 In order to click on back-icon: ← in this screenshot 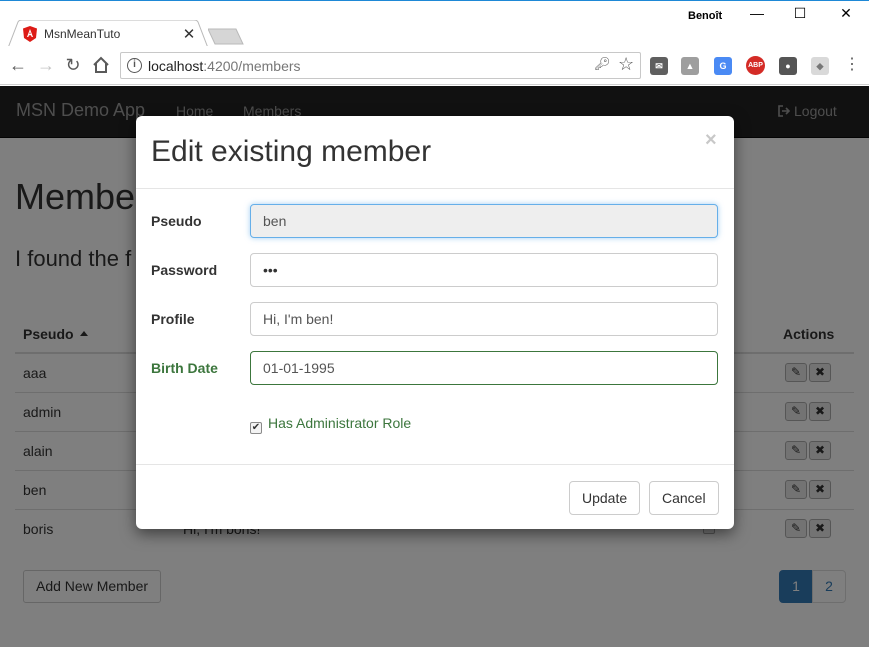, I will do `click(18, 65)`.